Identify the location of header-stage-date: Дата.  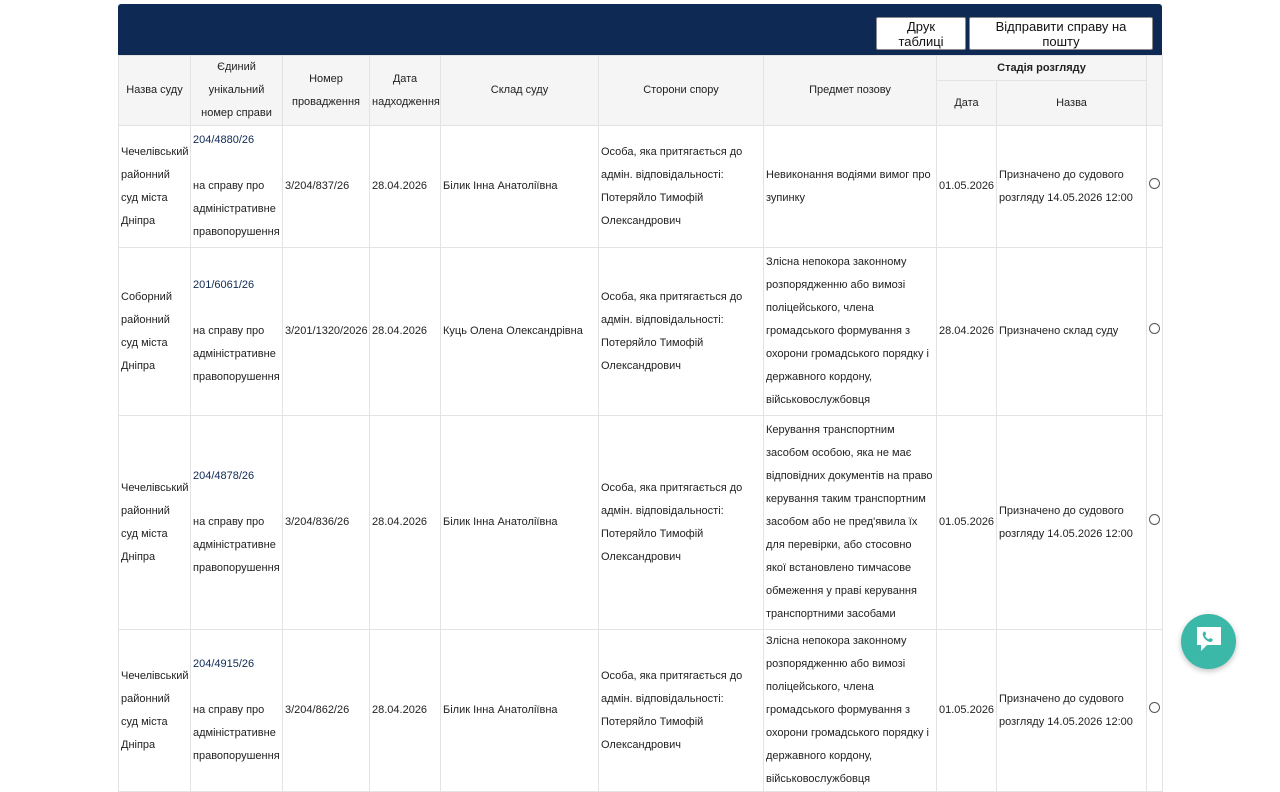
(966, 103).